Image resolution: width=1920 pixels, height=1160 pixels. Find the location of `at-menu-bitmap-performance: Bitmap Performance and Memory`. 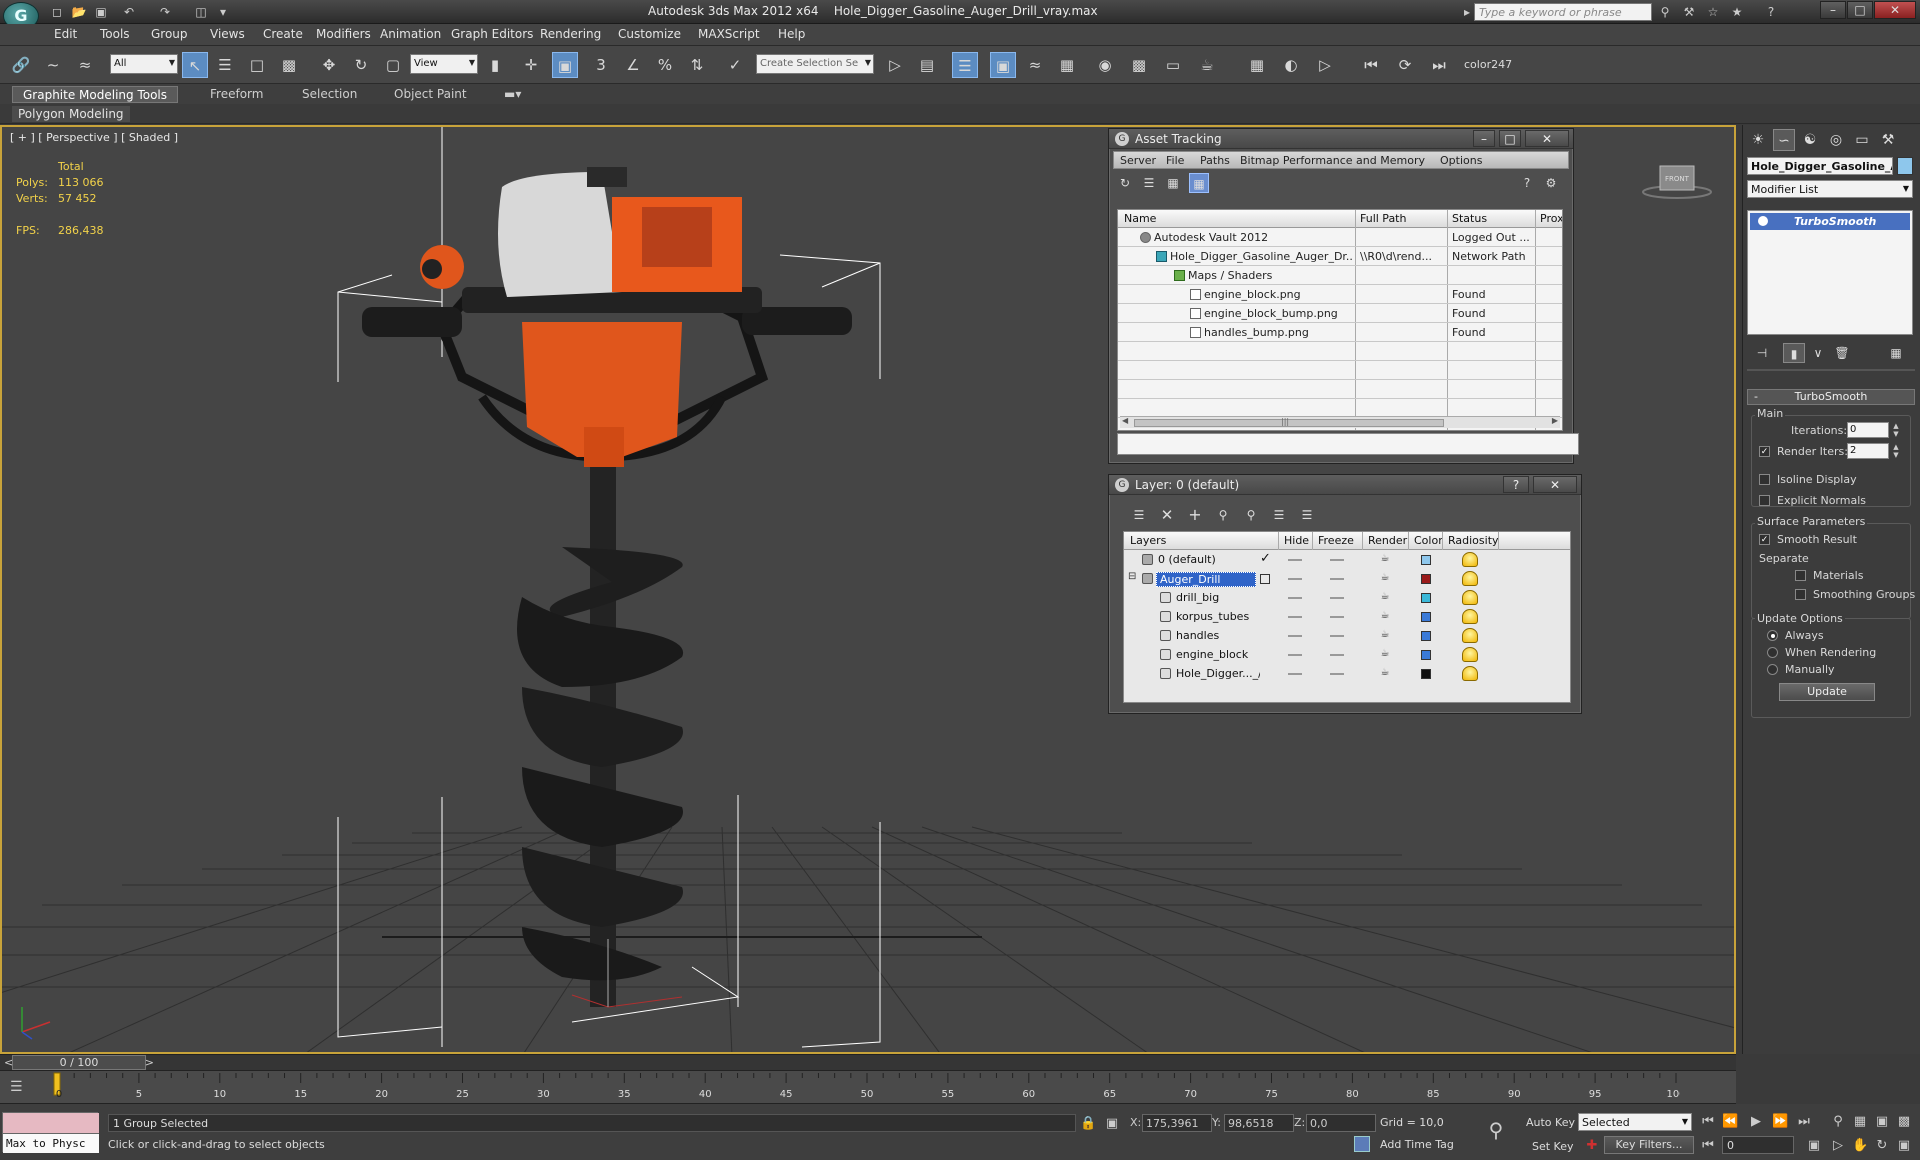

at-menu-bitmap-performance: Bitmap Performance and Memory is located at coordinates (1332, 160).